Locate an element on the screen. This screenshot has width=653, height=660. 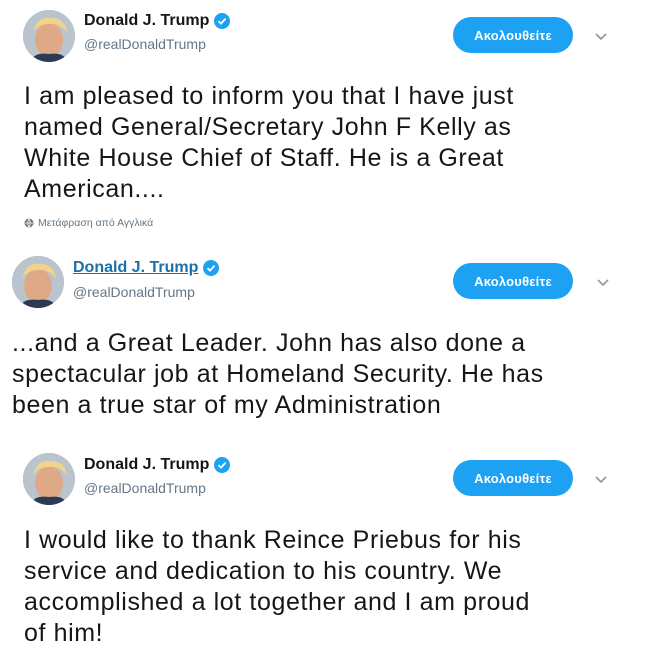
tweet-text-line: of him! is located at coordinates (64, 633).